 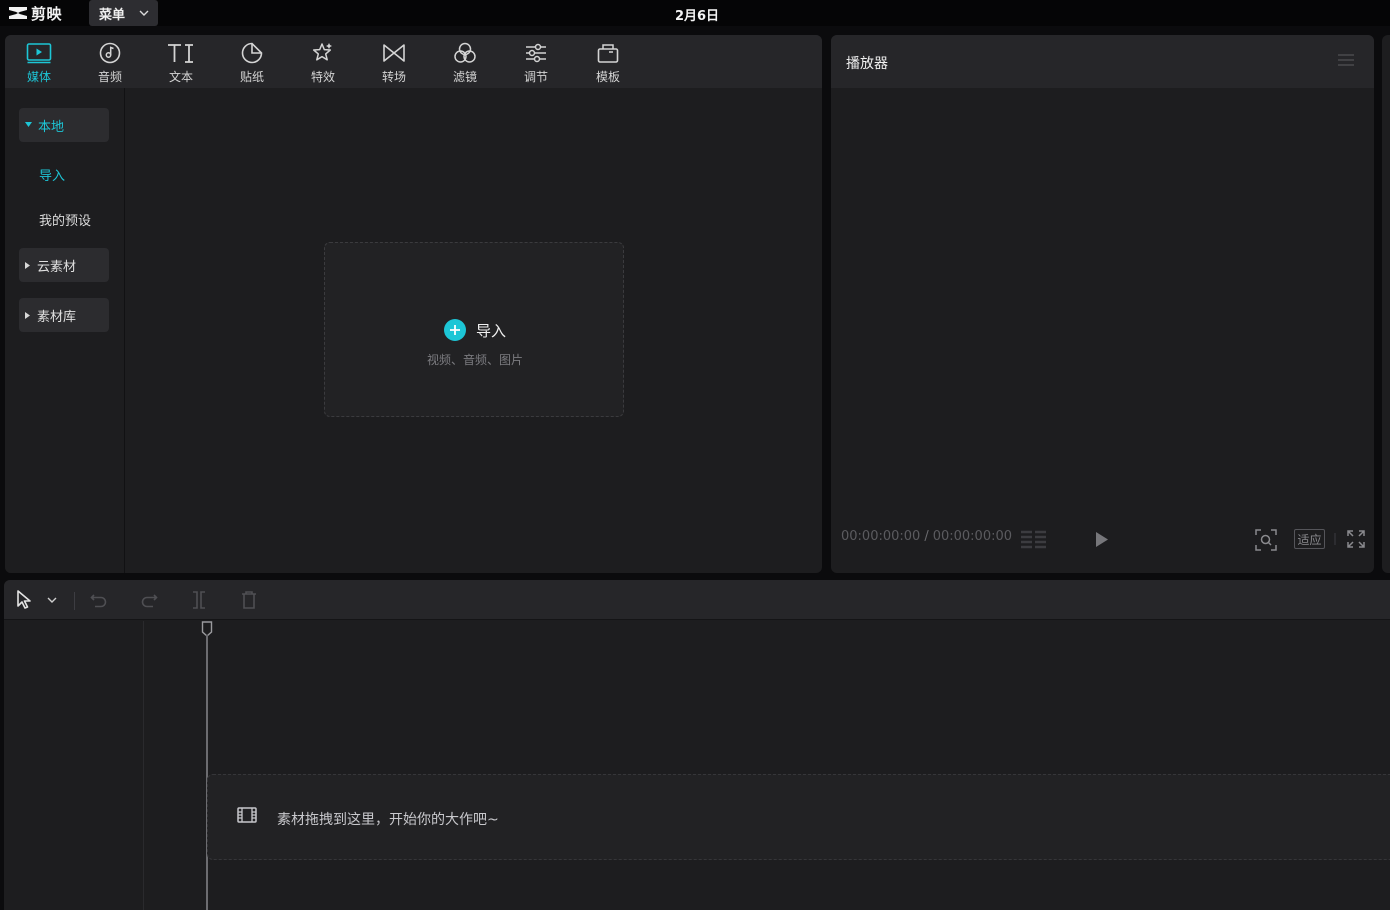 I want to click on hamburger-menu-icon, so click(x=1346, y=60).